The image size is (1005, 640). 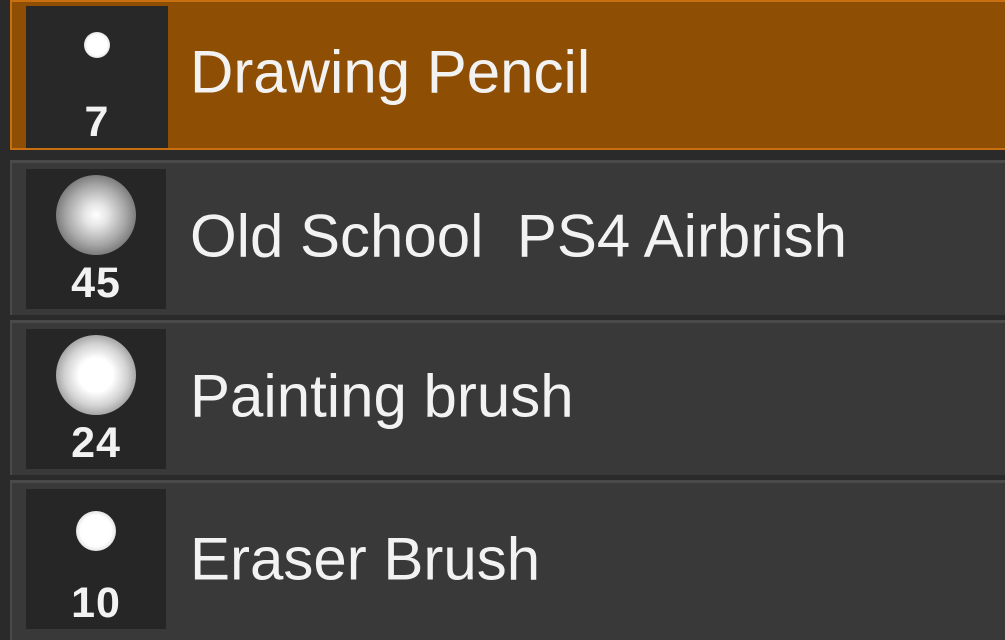 I want to click on brush-size-label: 45, so click(x=96, y=283).